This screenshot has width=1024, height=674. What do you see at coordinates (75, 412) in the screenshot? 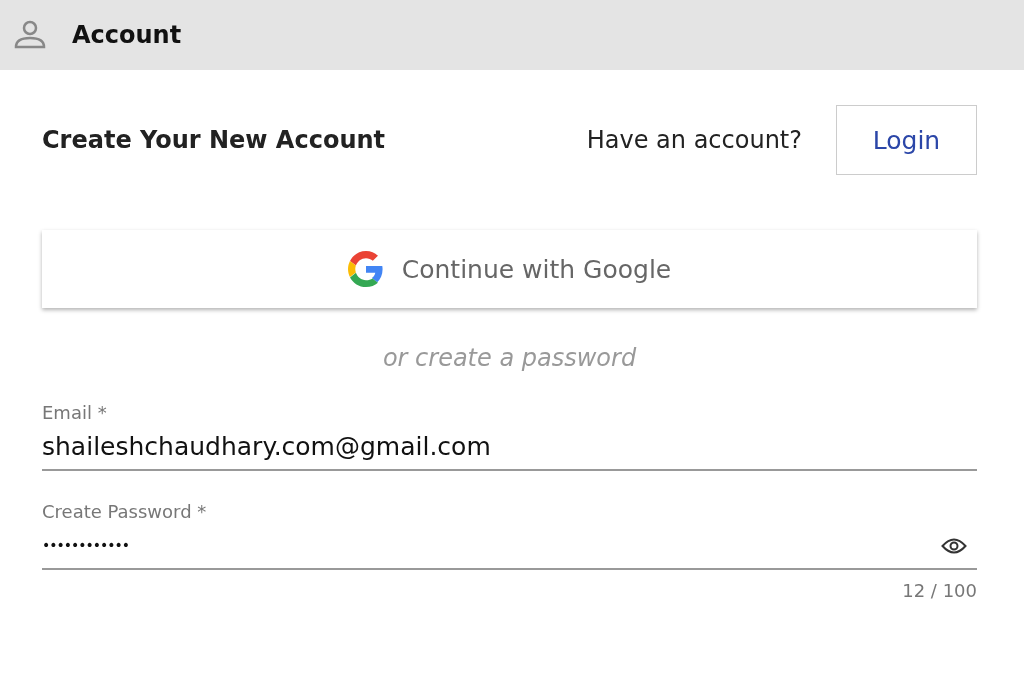
I see `field-label: Email *` at bounding box center [75, 412].